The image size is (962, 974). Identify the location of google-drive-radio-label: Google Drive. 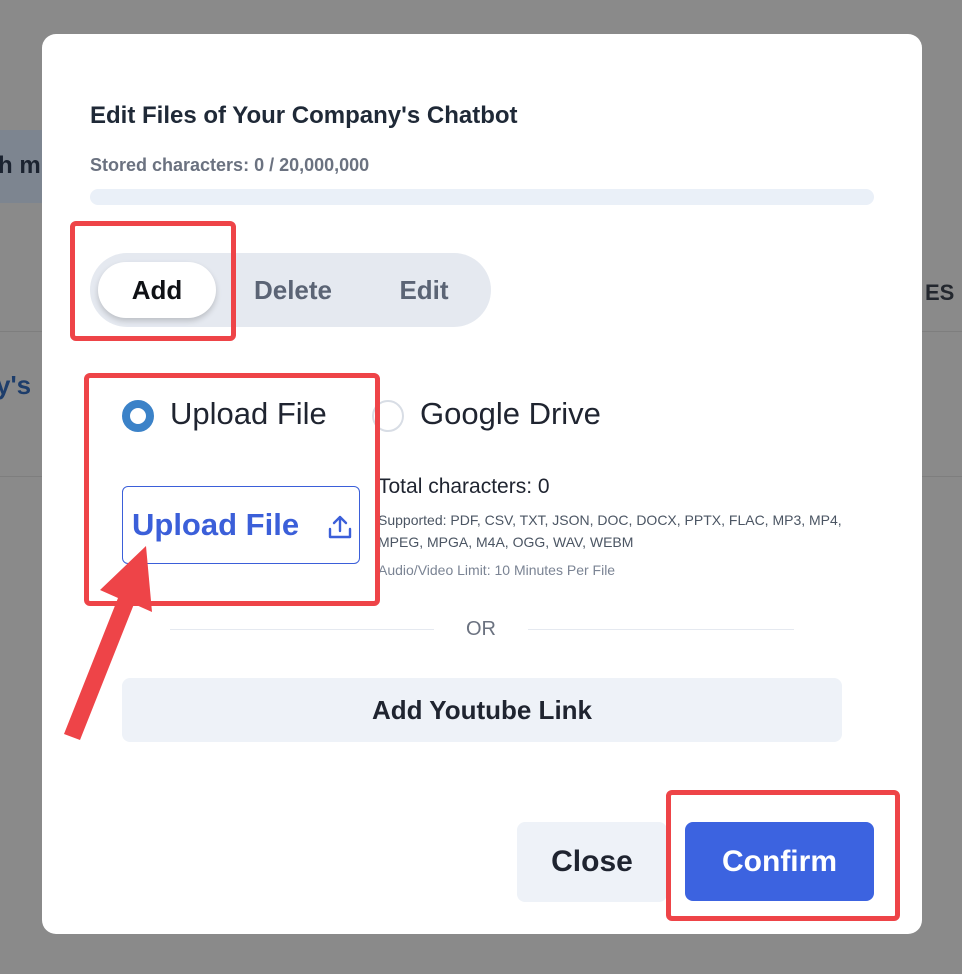
(510, 414).